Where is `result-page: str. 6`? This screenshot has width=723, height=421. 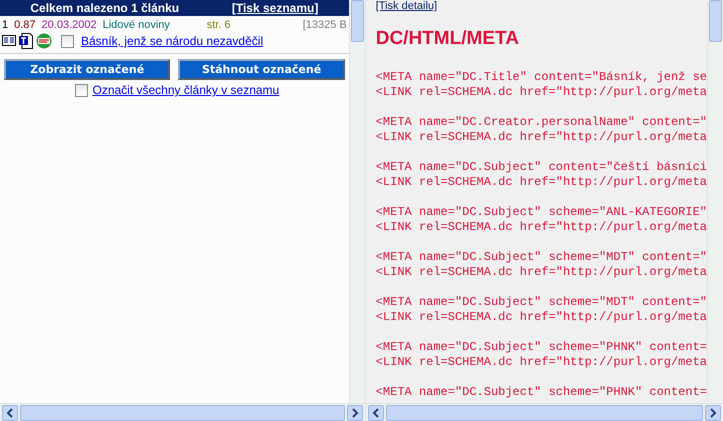 result-page: str. 6 is located at coordinates (219, 25).